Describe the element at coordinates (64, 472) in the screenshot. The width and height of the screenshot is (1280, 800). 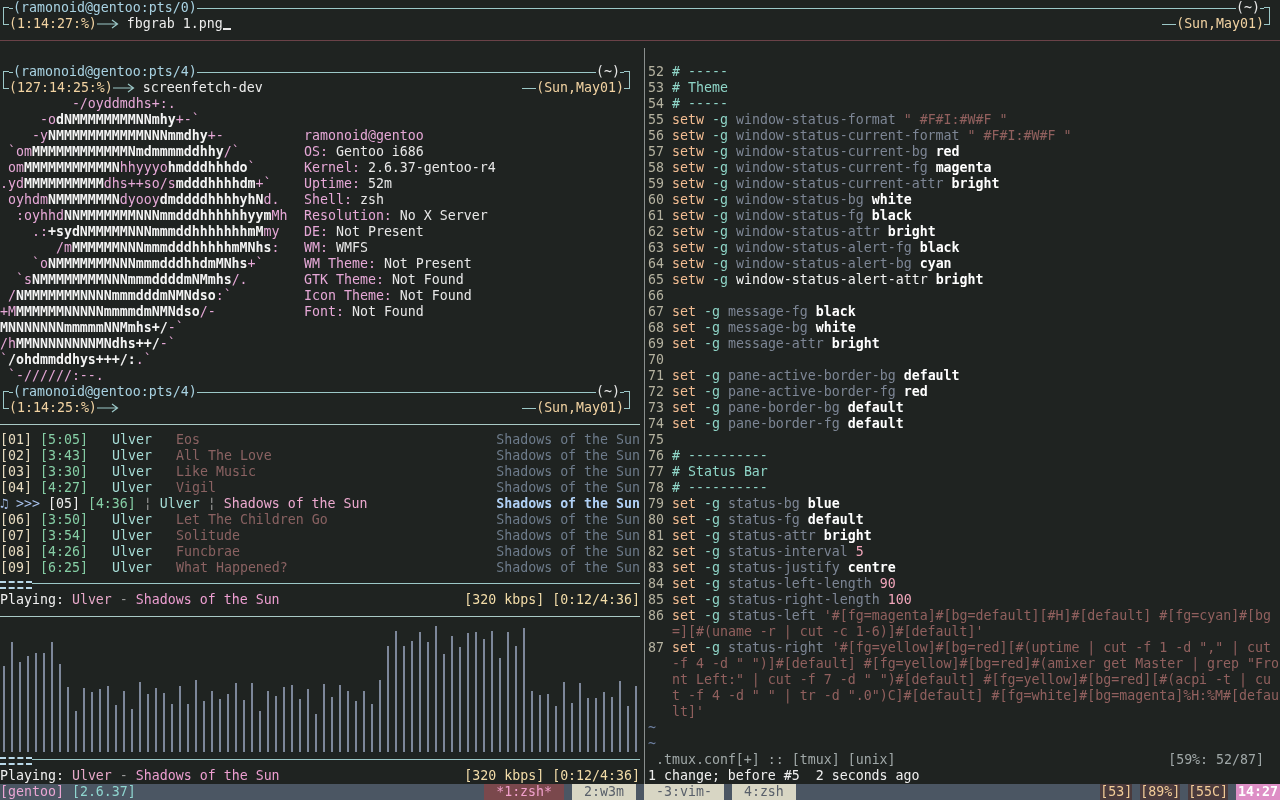
I see `track-length: [3:30]` at that location.